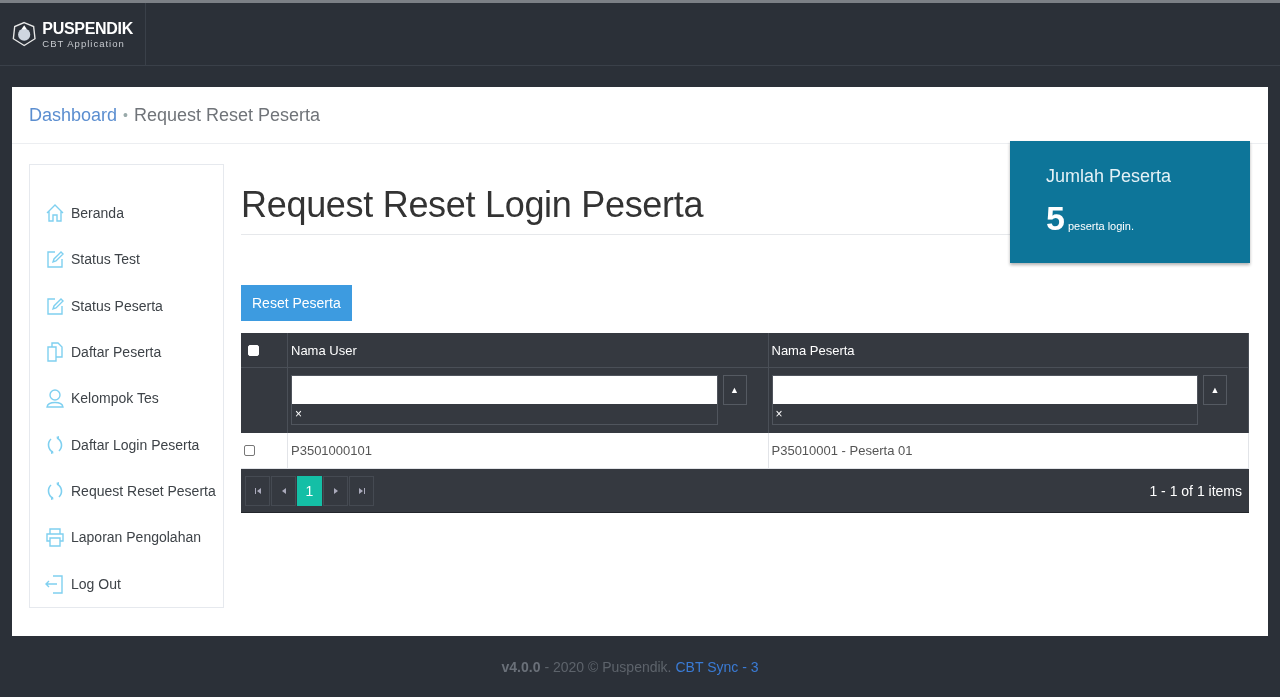 Image resolution: width=1280 pixels, height=697 pixels. What do you see at coordinates (87, 28) in the screenshot?
I see `brand-name: PUSPENDIK` at bounding box center [87, 28].